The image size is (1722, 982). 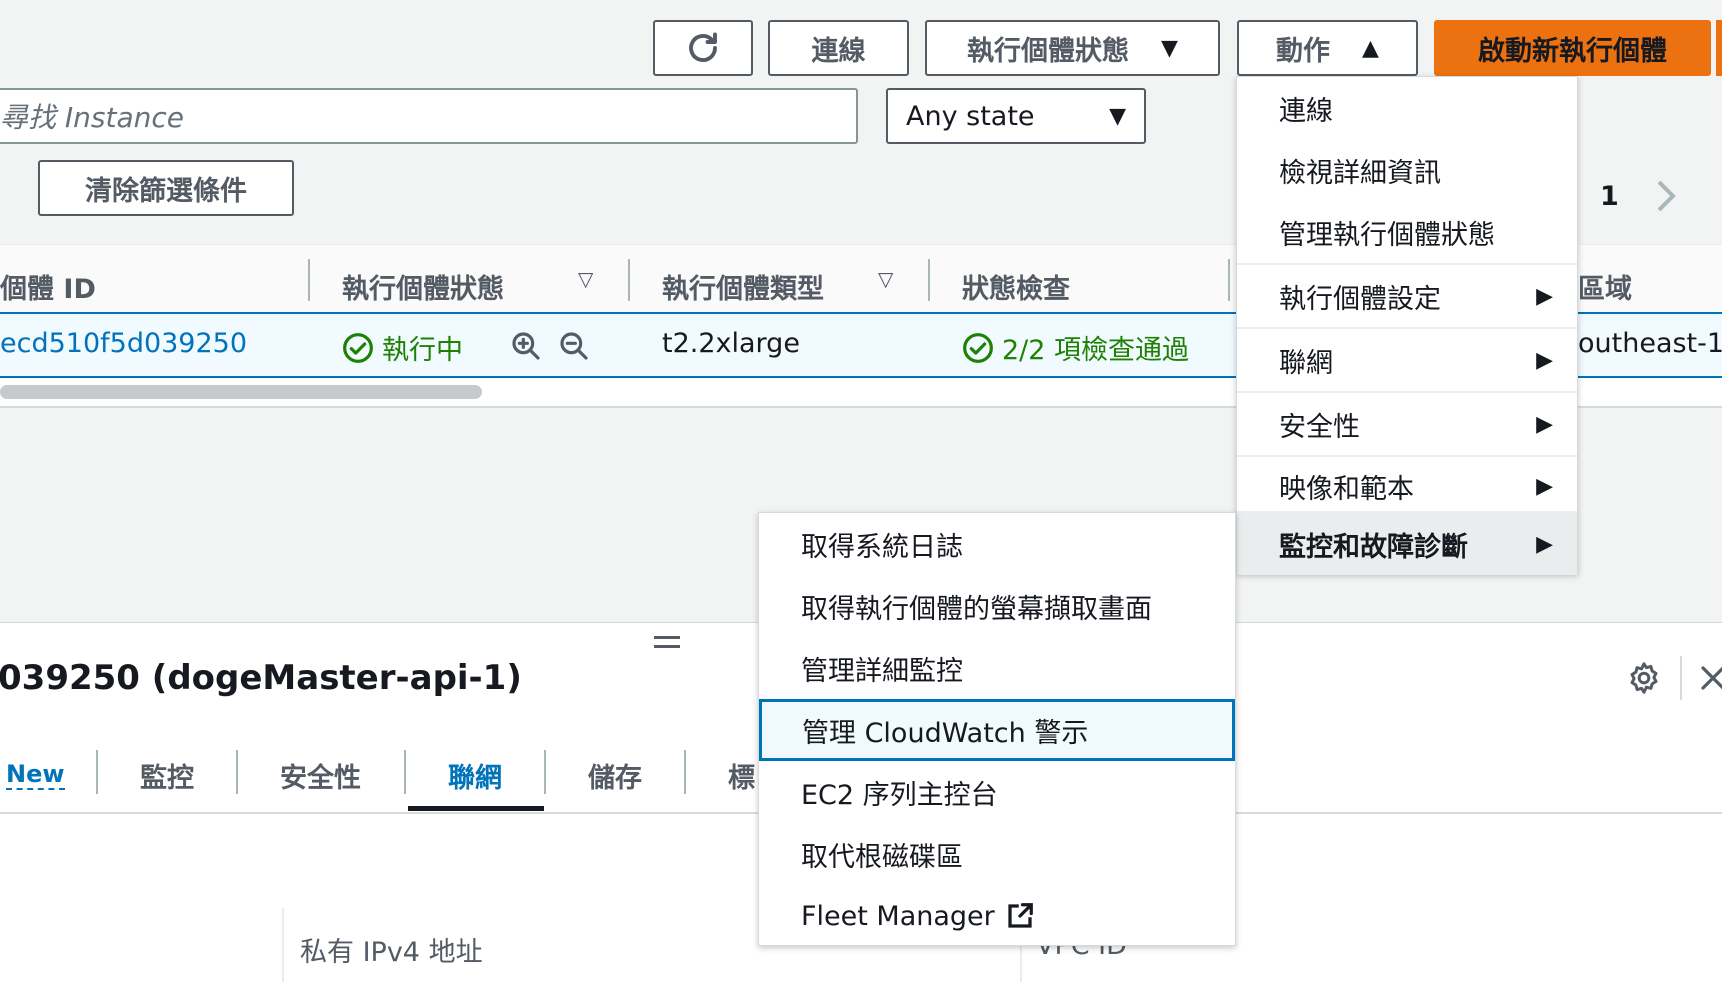 I want to click on submenu-item-get-system-log: 取得系統日誌, so click(x=997, y=544).